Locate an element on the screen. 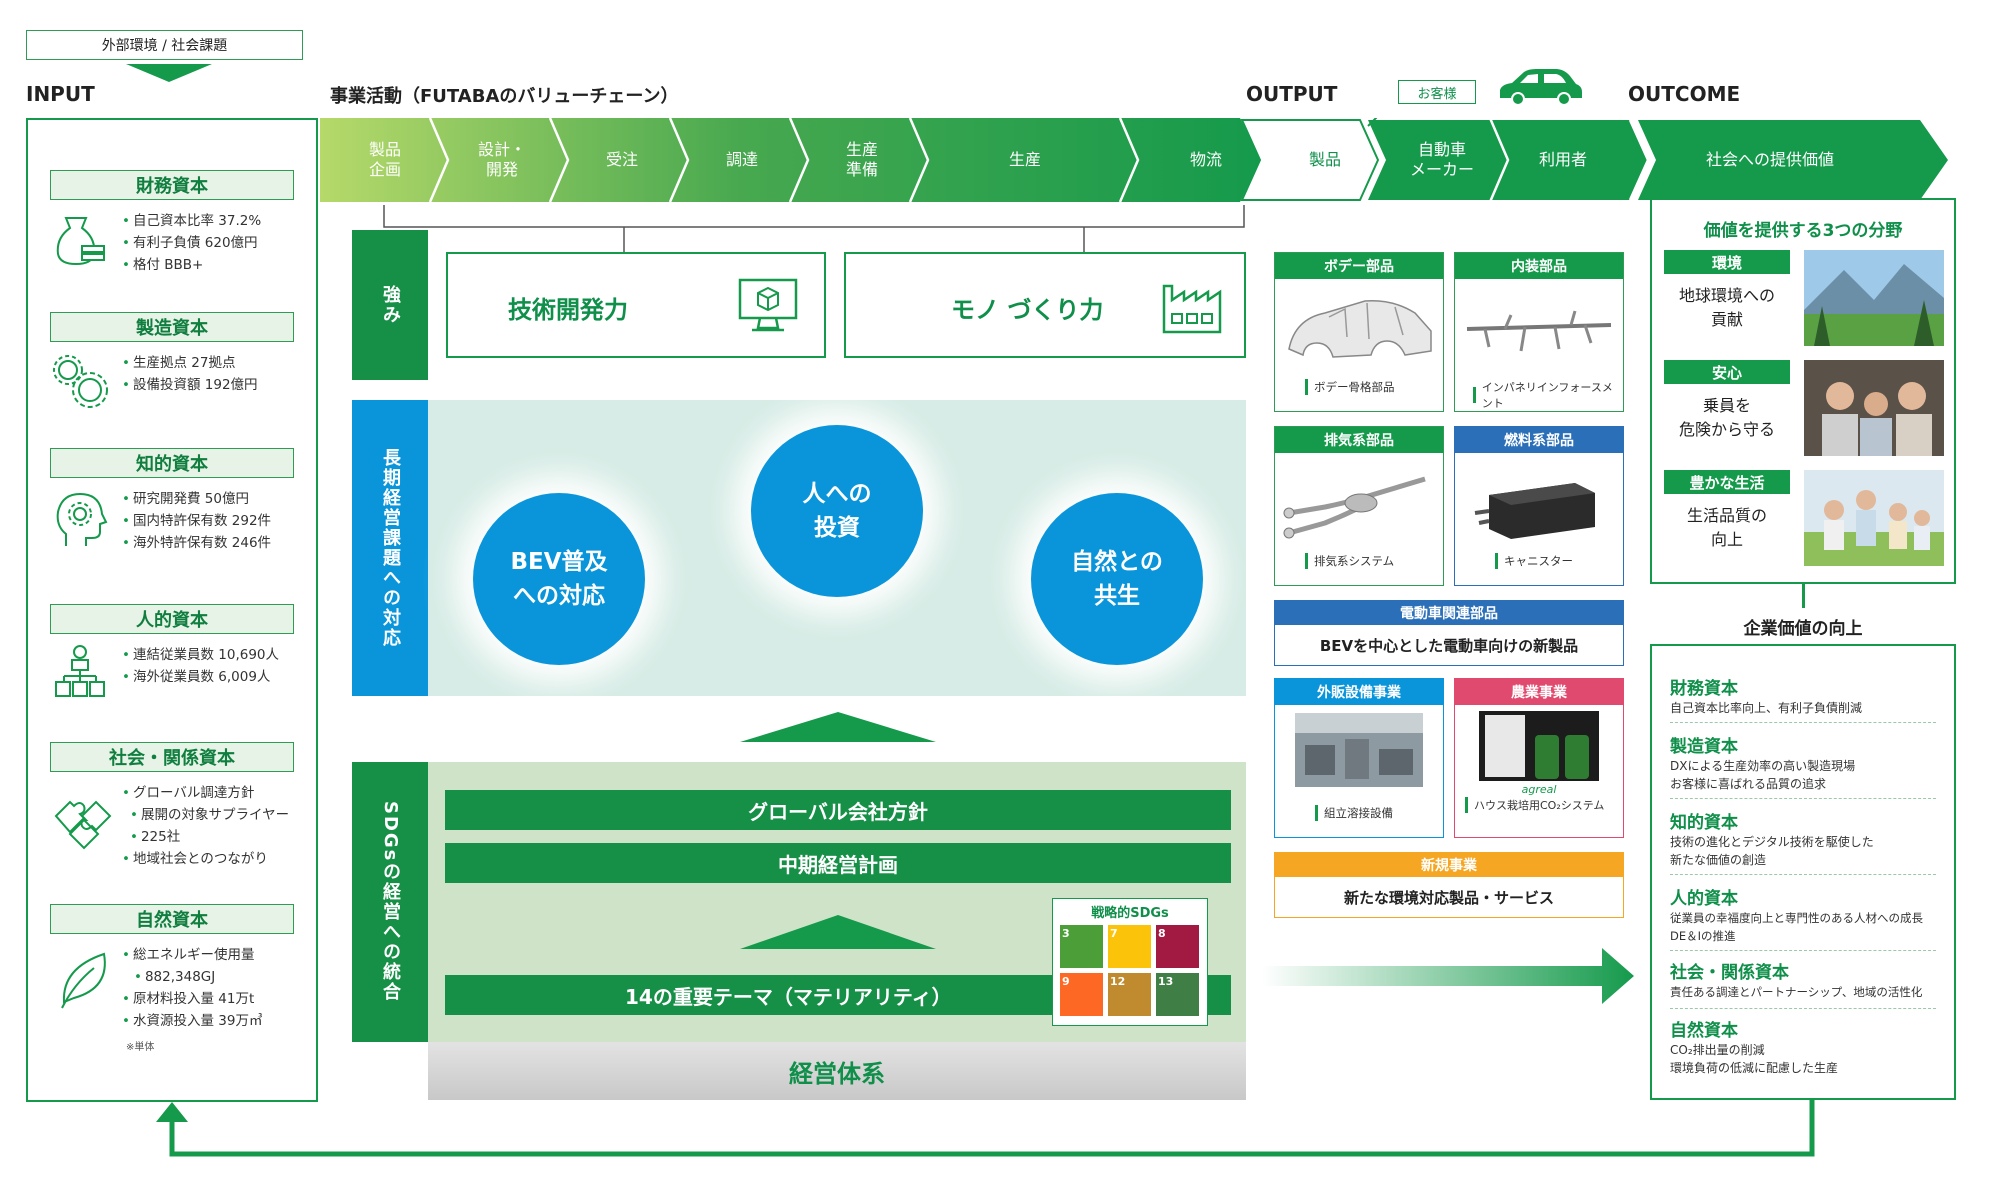 This screenshot has width=2000, height=1187. product-external-equipment: 外販設備事業 組立溶接設備 is located at coordinates (1359, 758).